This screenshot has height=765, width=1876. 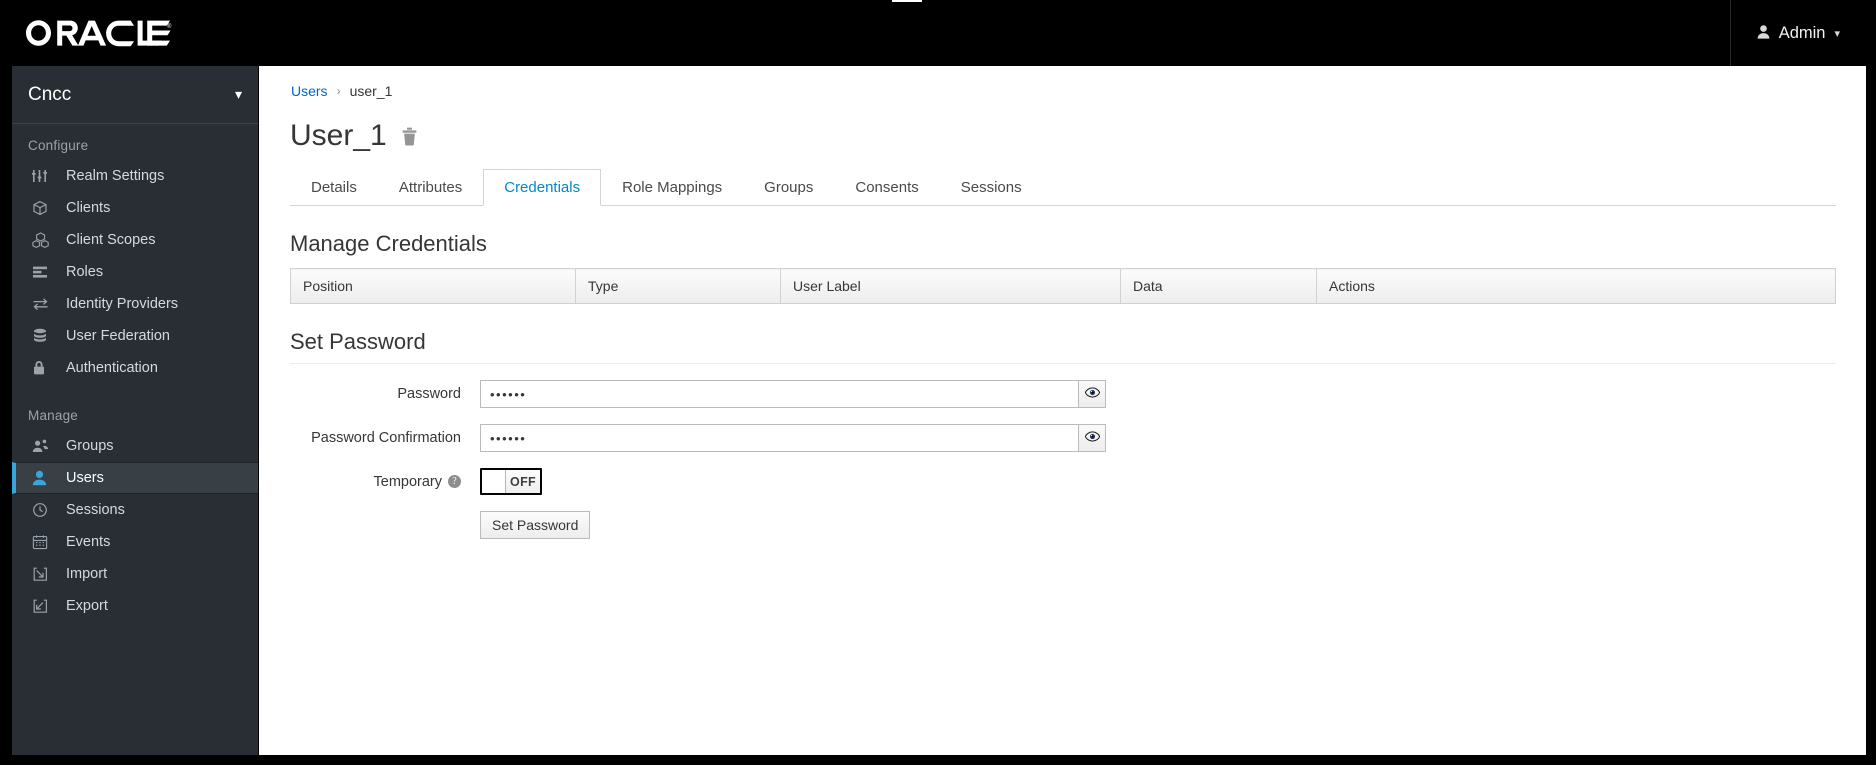 What do you see at coordinates (122, 304) in the screenshot?
I see `sidebar-item-label: Identity Providers` at bounding box center [122, 304].